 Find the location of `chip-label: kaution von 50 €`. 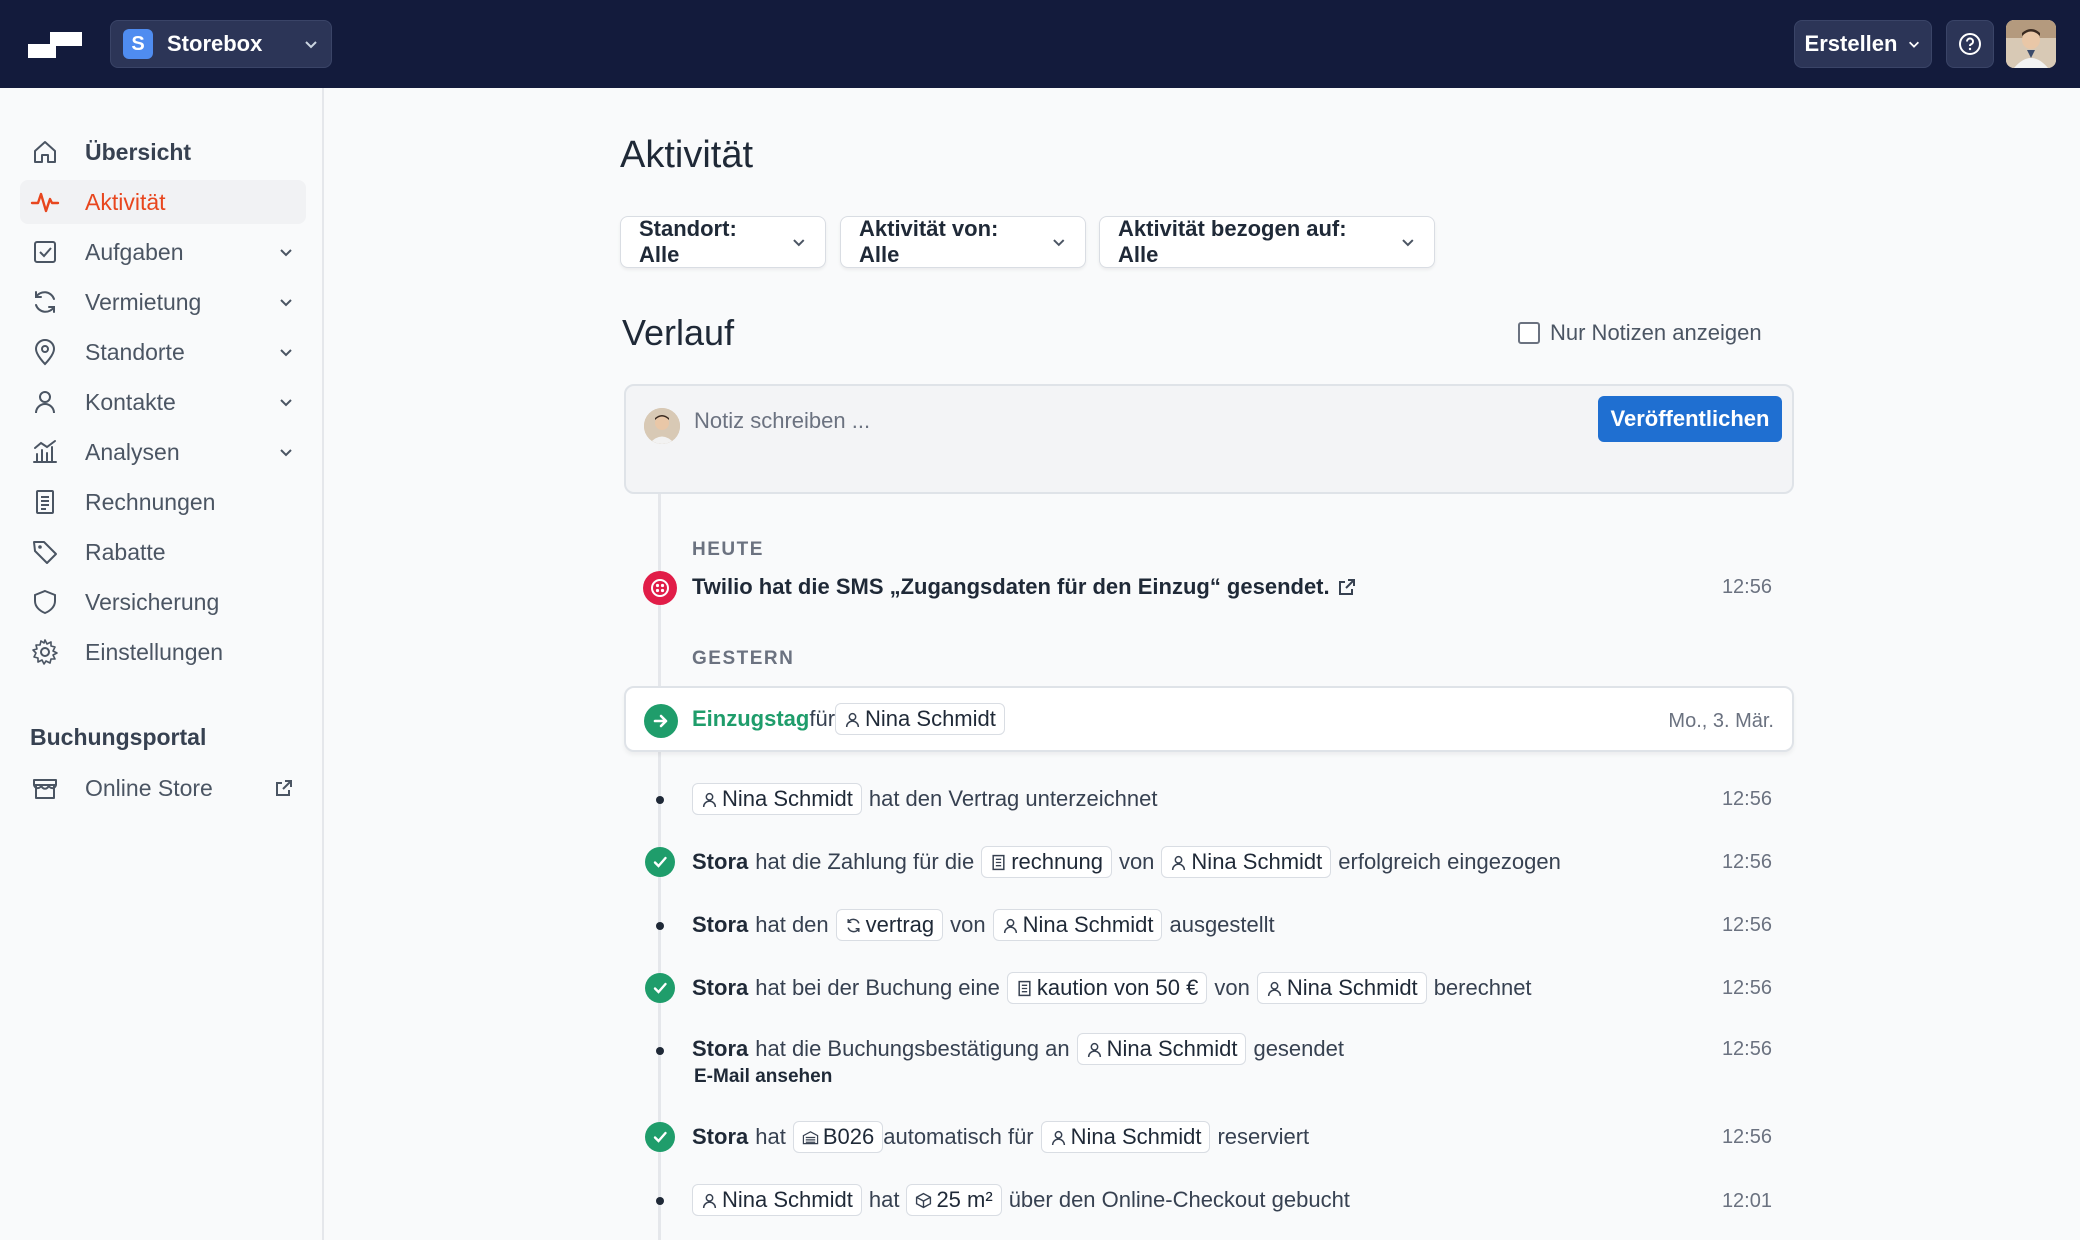

chip-label: kaution von 50 € is located at coordinates (1117, 987).